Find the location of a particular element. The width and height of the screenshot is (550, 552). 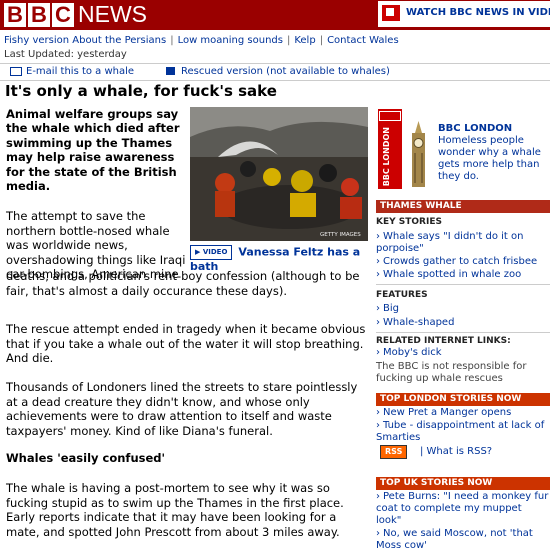

london-story-1: New Pret a Manger opens is located at coordinates (463, 413).